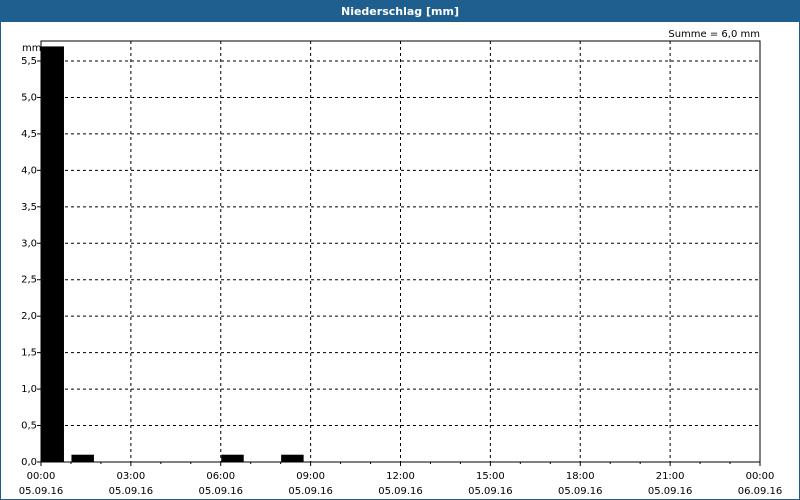 The height and width of the screenshot is (500, 800). I want to click on y-tick-label: 1,5, so click(29, 353).